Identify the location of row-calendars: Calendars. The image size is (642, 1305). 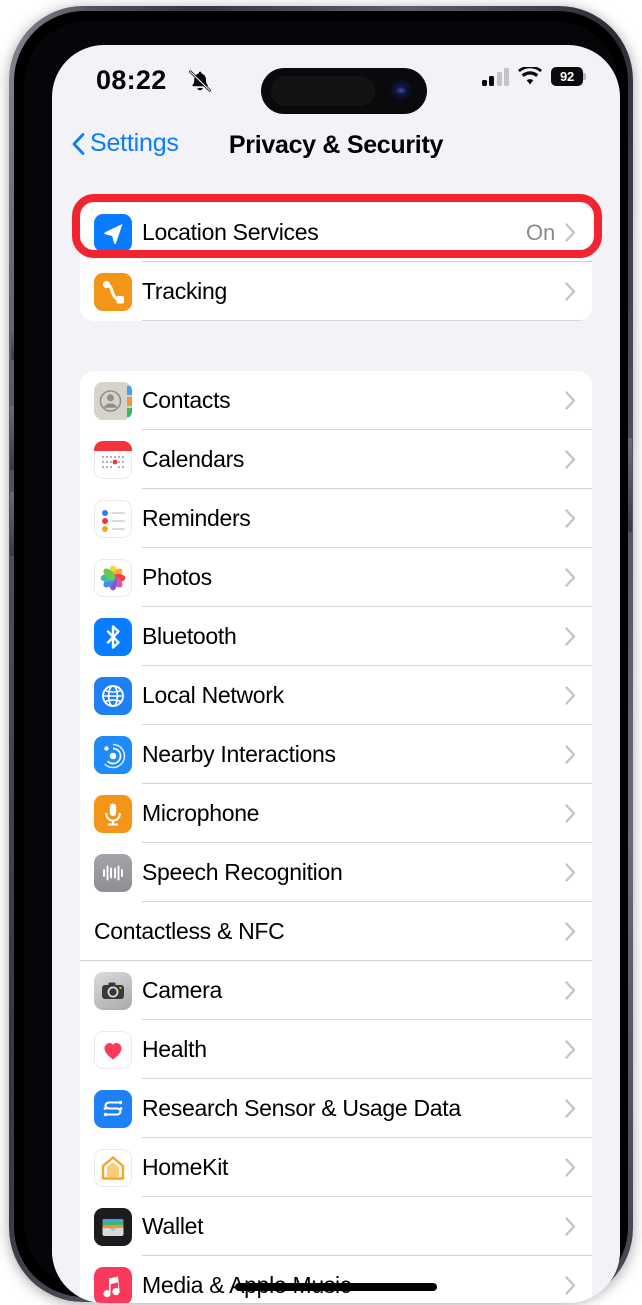
(336, 459).